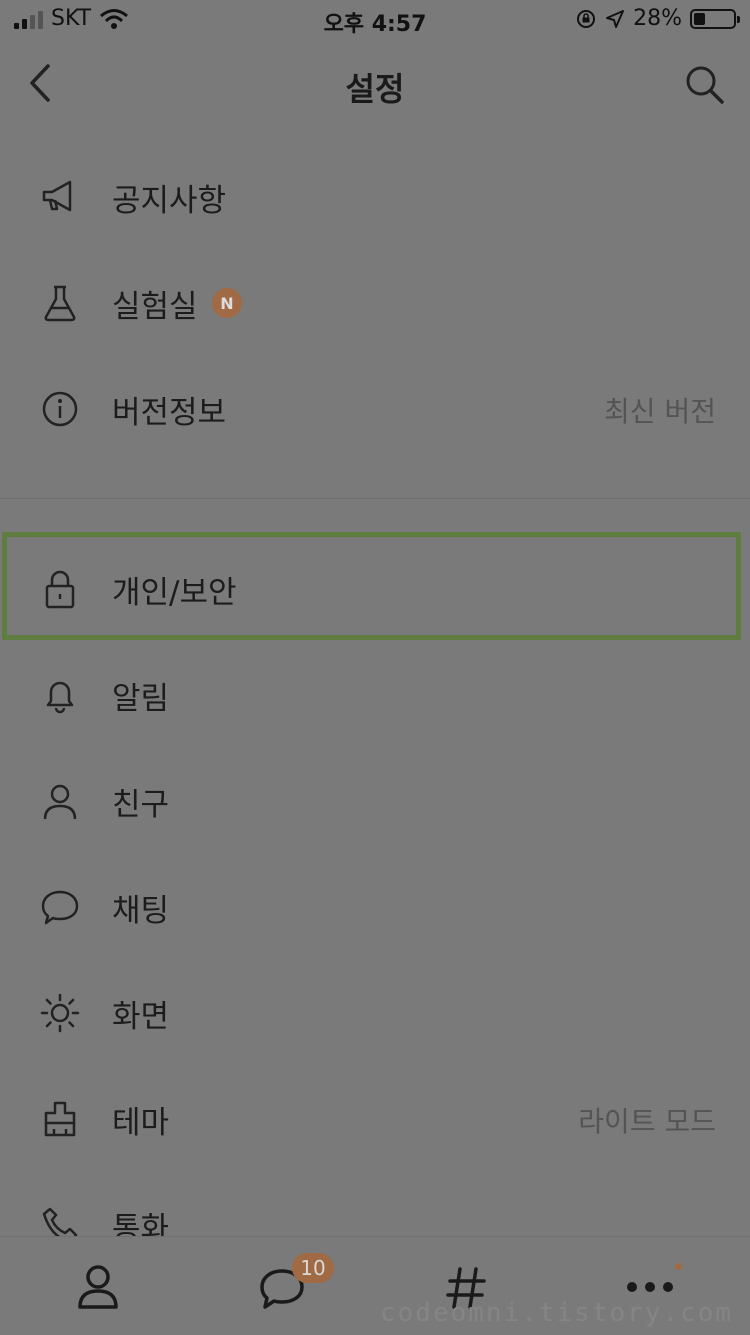 The height and width of the screenshot is (1335, 750). What do you see at coordinates (60, 1119) in the screenshot?
I see `brush-icon` at bounding box center [60, 1119].